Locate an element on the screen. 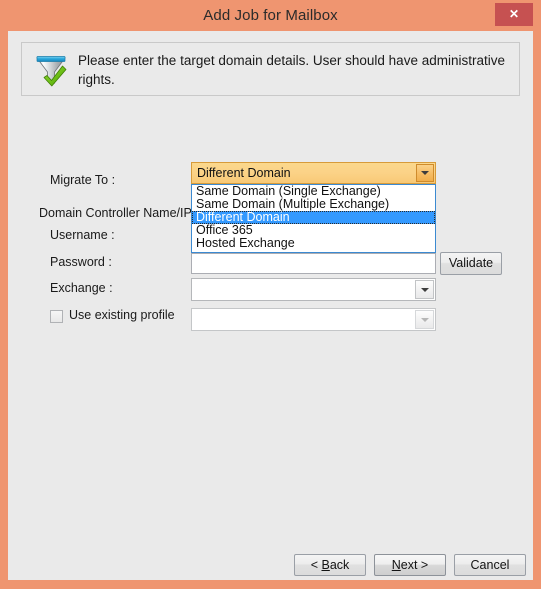  title-bar: Add Job for Mailbox ✕ is located at coordinates (270, 15).